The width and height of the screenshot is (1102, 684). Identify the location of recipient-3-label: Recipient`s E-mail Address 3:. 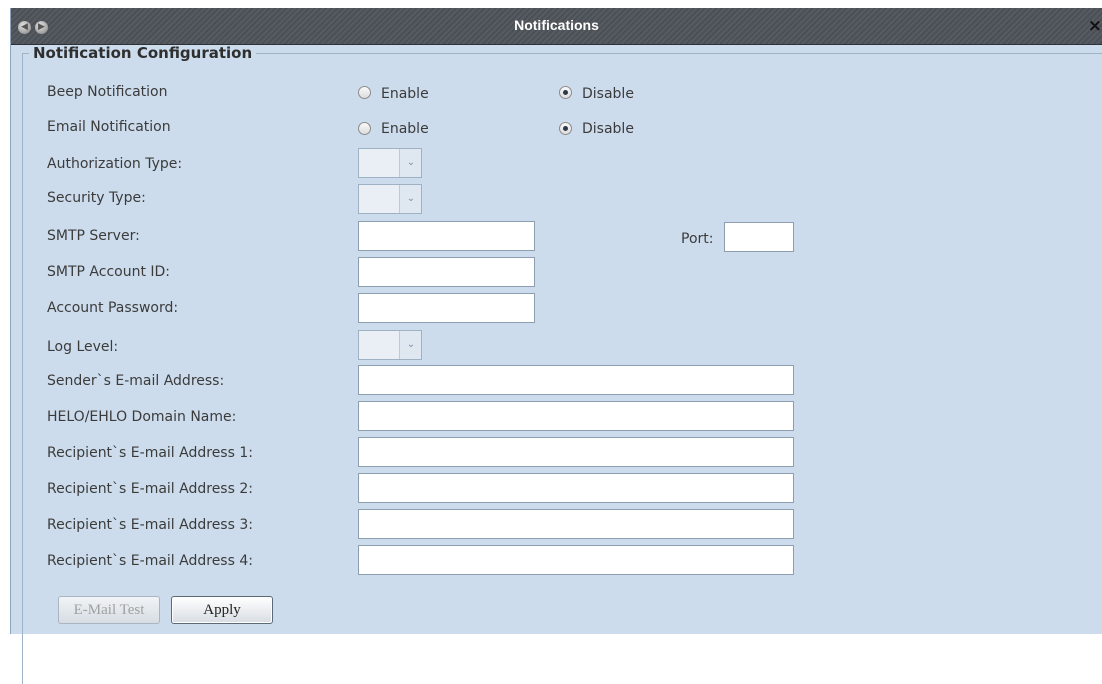
(150, 525).